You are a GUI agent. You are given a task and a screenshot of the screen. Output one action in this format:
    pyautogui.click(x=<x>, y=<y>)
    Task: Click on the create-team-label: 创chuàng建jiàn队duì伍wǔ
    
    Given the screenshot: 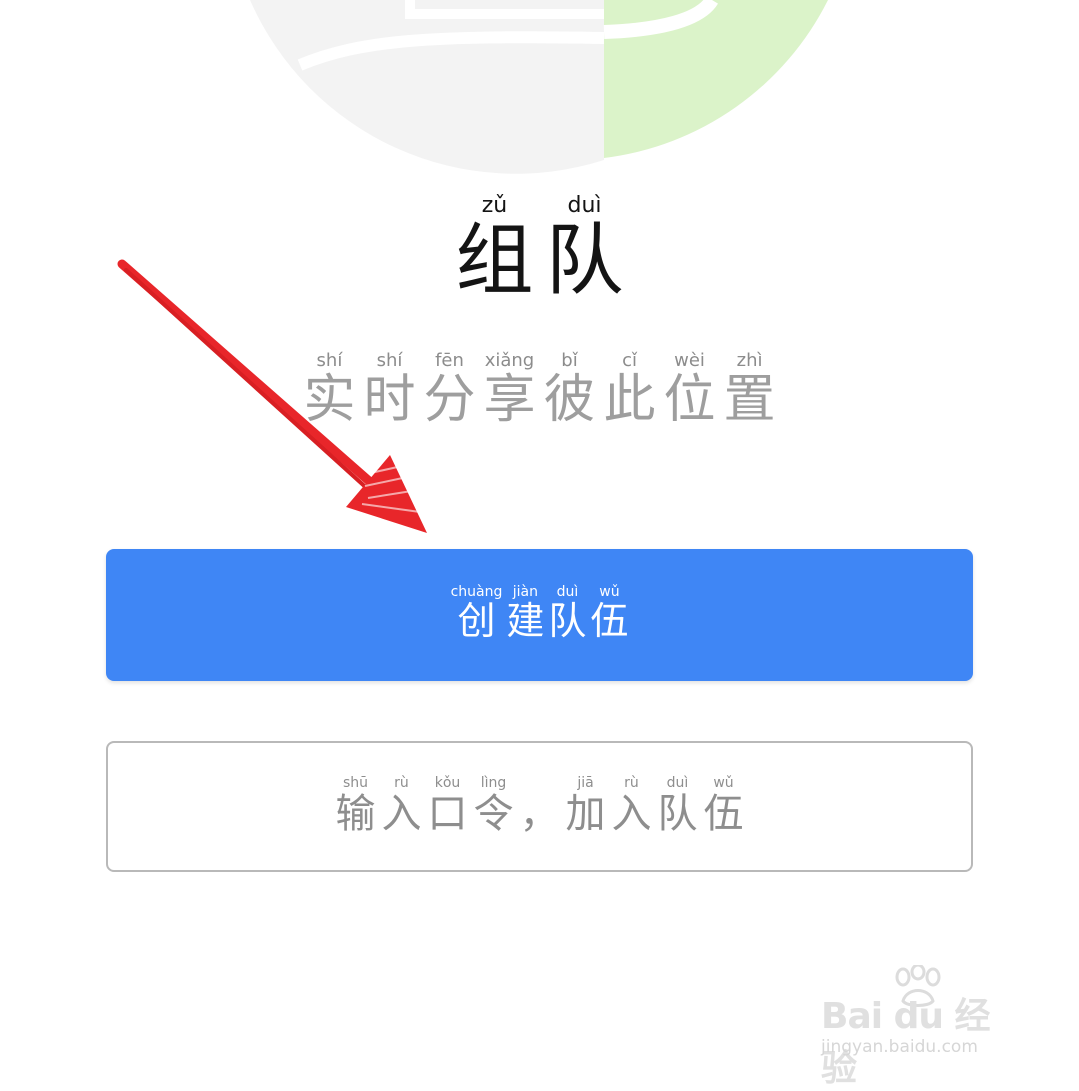 What is the action you would take?
    pyautogui.click(x=539, y=614)
    